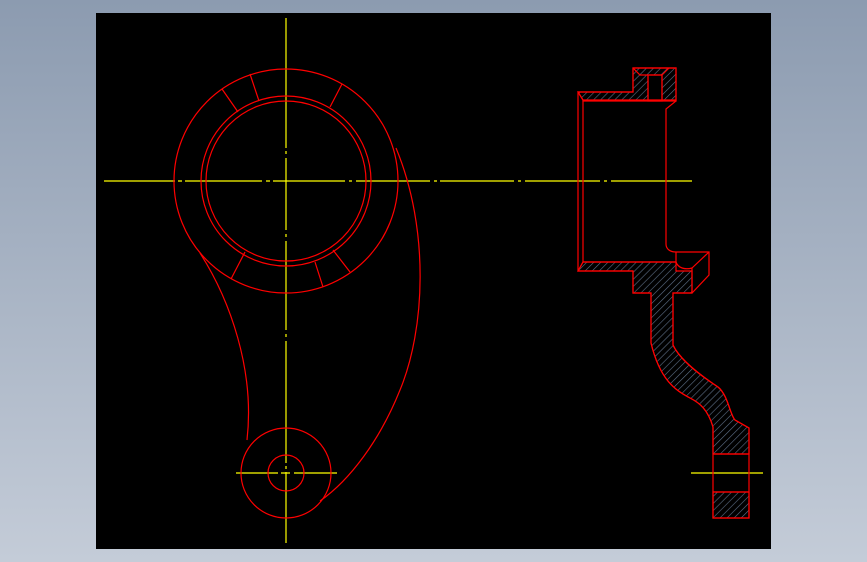  I want to click on top-hole, so click(655, 88).